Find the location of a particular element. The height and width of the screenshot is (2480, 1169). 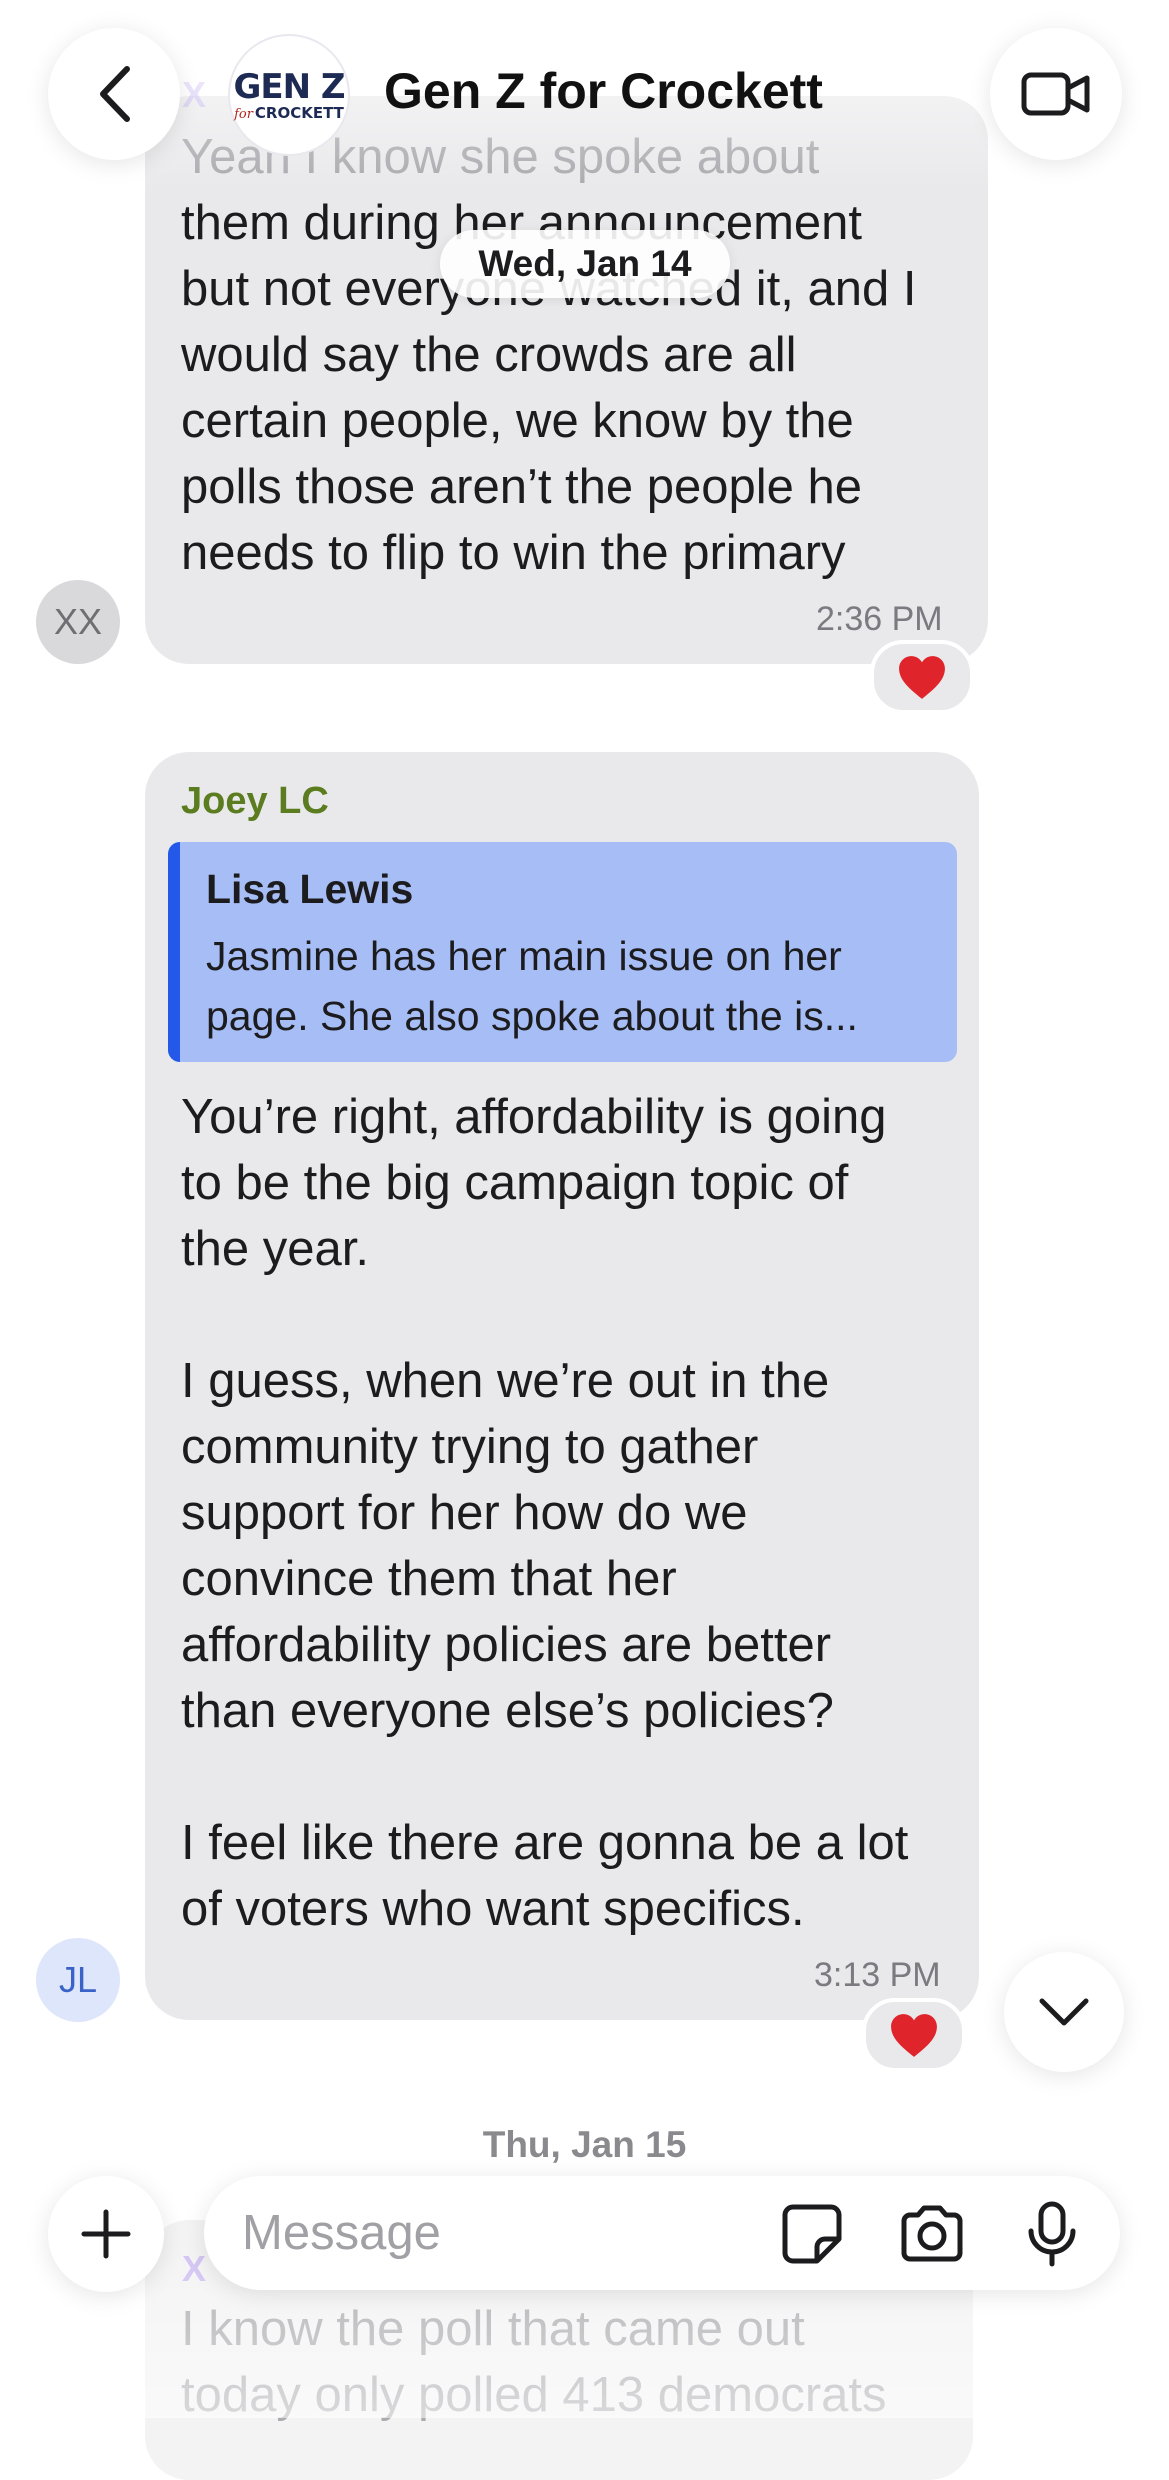

chevron-left-icon is located at coordinates (115, 94).